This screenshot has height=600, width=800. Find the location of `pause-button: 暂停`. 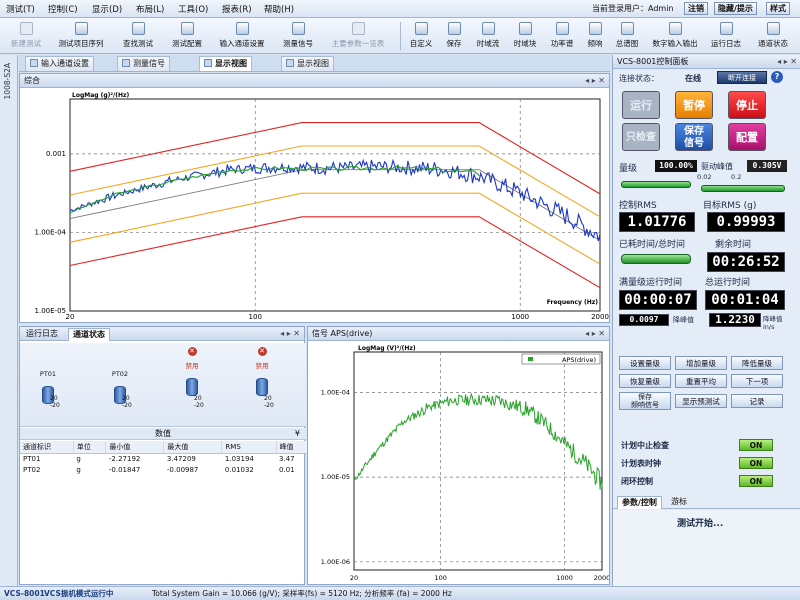

pause-button: 暂停 is located at coordinates (694, 105).